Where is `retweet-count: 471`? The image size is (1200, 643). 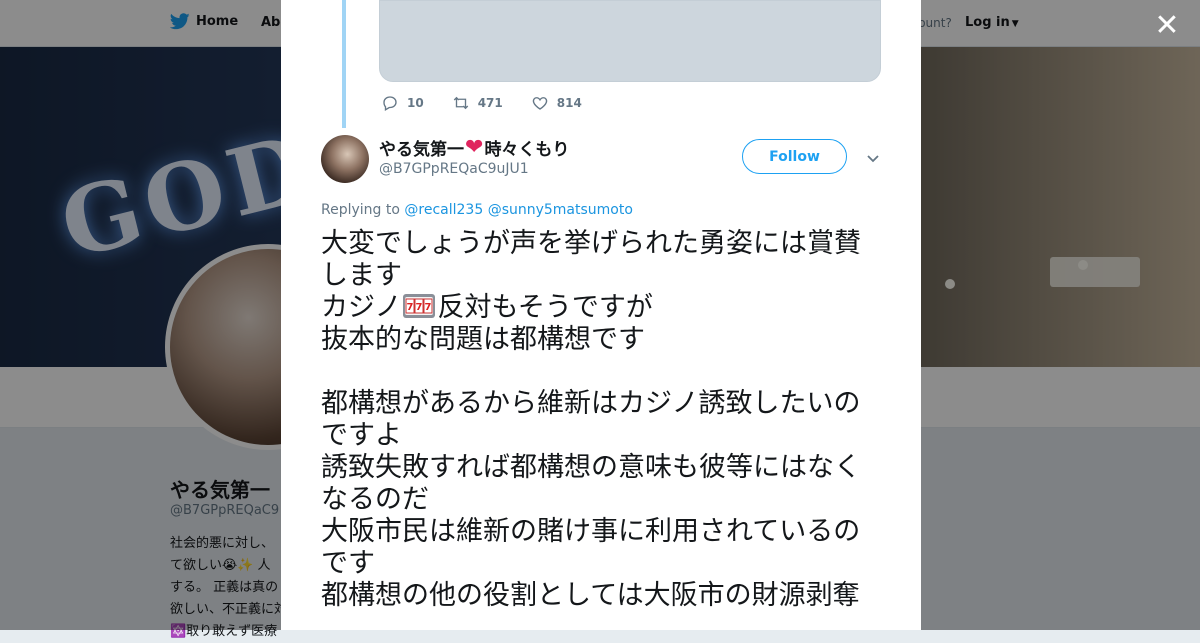
retweet-count: 471 is located at coordinates (490, 103).